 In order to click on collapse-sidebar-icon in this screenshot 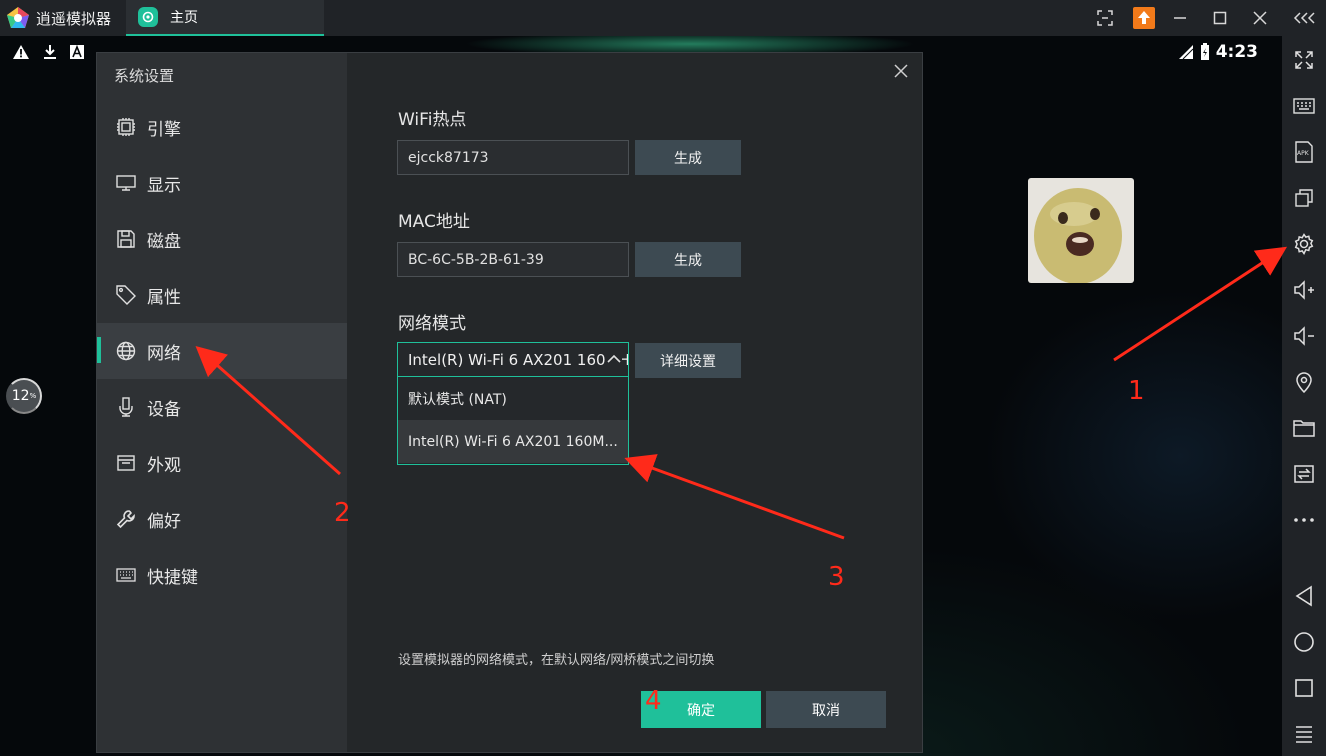, I will do `click(1305, 18)`.